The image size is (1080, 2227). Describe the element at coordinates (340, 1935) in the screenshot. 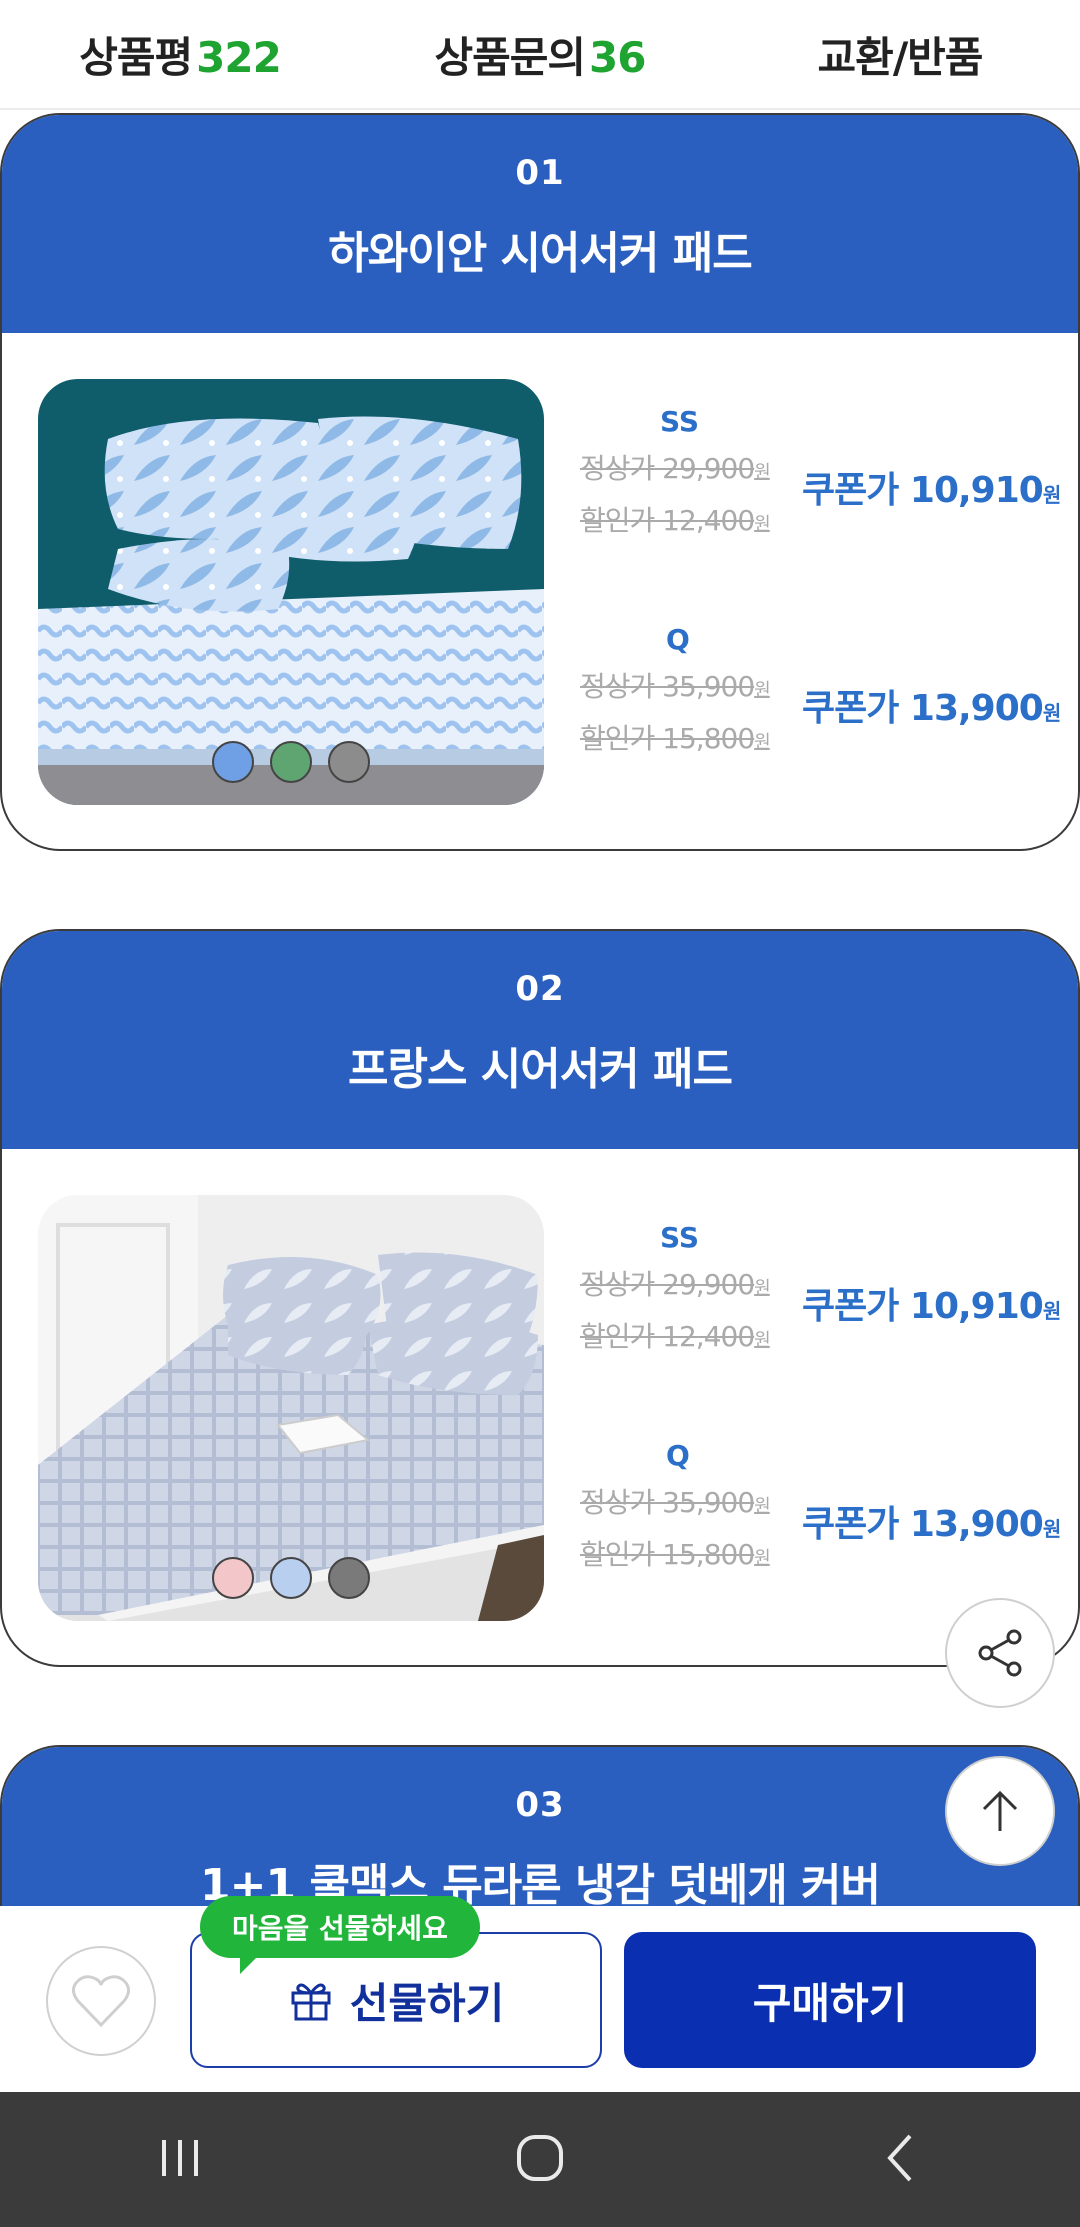

I see `gift-tooltip: 마음을 선물하세요` at that location.